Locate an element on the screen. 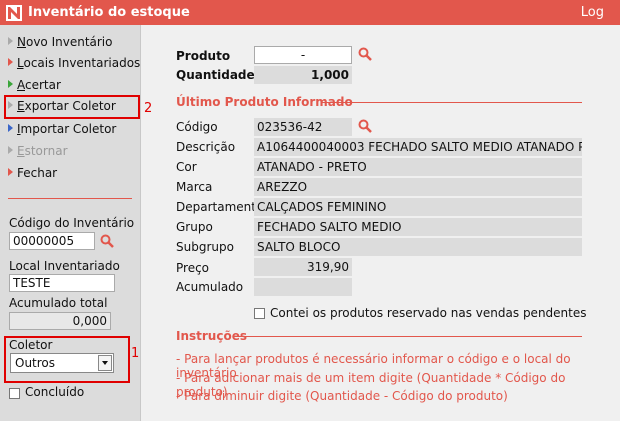 Image resolution: width=620 pixels, height=421 pixels. sidebar-item-locais-inventariados: Locais Inventariados is located at coordinates (74, 65).